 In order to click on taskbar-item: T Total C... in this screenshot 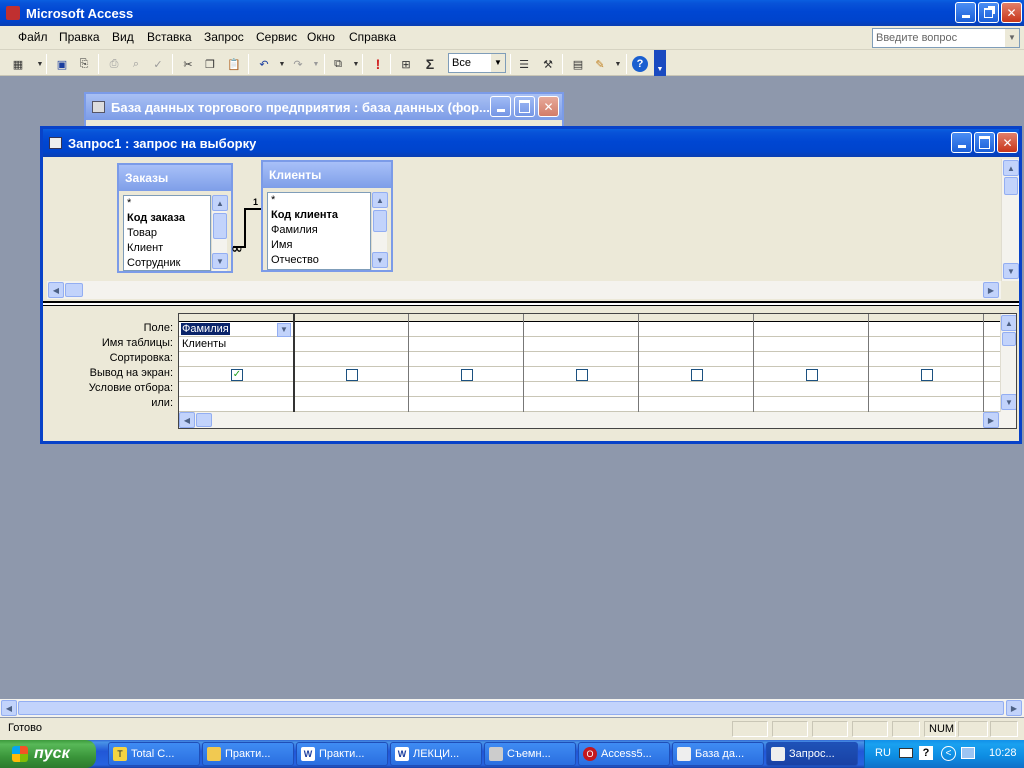, I will do `click(154, 754)`.